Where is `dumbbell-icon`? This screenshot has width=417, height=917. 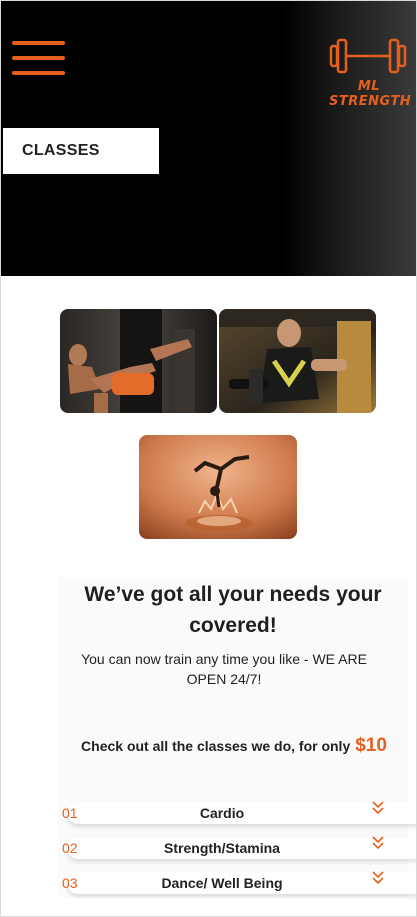
dumbbell-icon is located at coordinates (368, 56).